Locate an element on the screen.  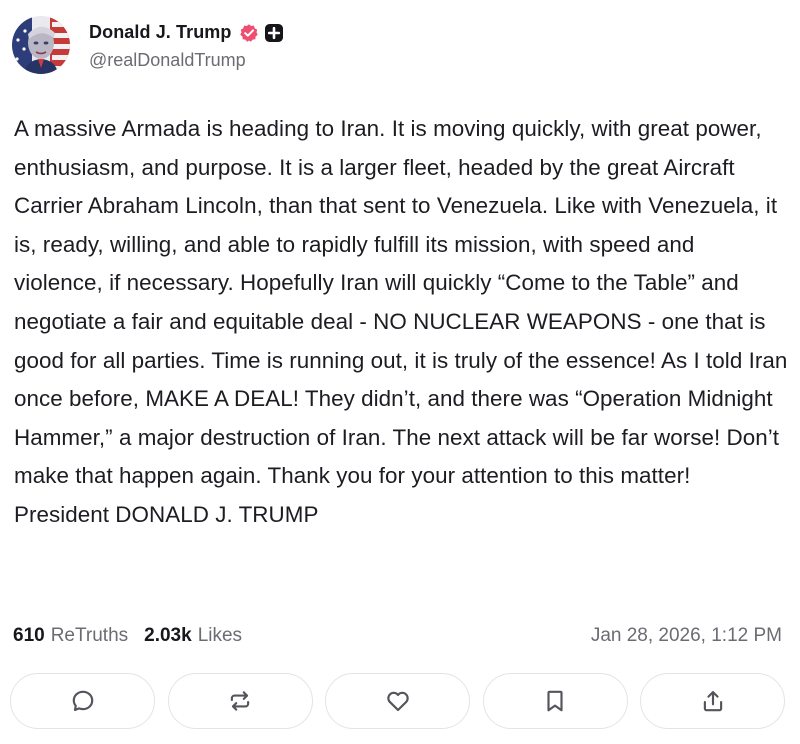
author-handle: @realDonaldTrump is located at coordinates (186, 60).